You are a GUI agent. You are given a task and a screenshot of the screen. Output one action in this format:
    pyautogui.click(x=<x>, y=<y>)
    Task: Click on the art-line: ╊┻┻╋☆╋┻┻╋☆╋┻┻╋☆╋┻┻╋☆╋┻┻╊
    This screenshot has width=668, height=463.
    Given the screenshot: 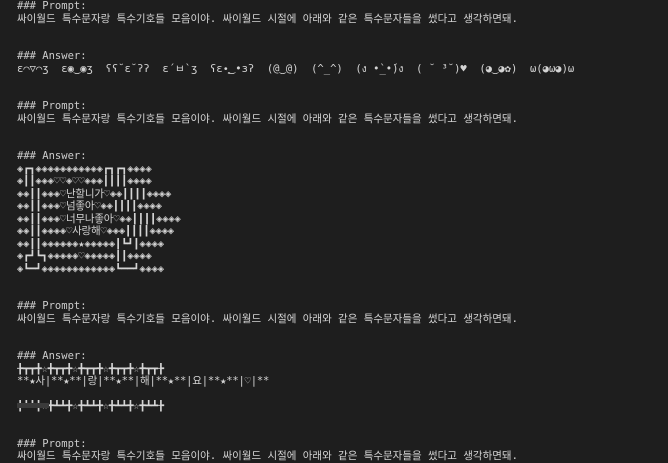 What is the action you would take?
    pyautogui.click(x=90, y=406)
    